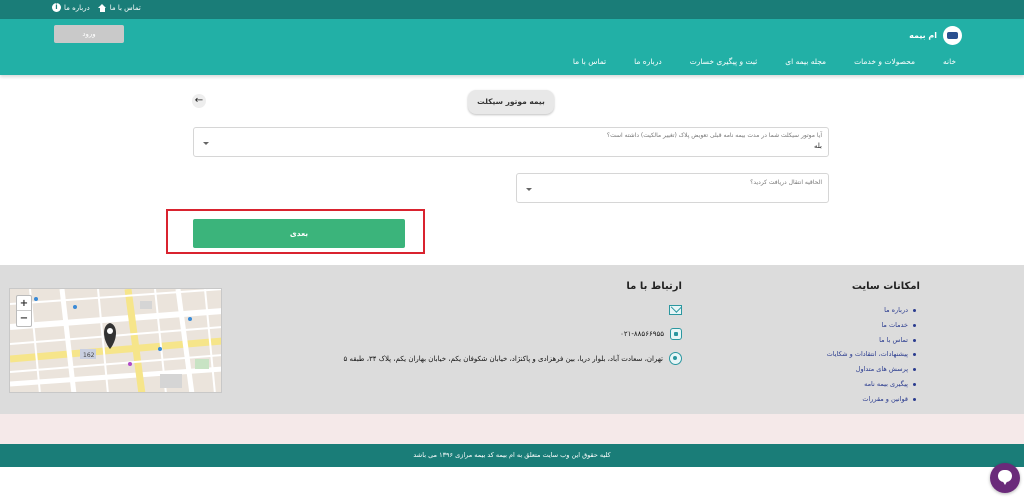 The image size is (1024, 497). I want to click on feature-link-feedback: پیشنهادات، انتقادات و شکایات, so click(872, 354).